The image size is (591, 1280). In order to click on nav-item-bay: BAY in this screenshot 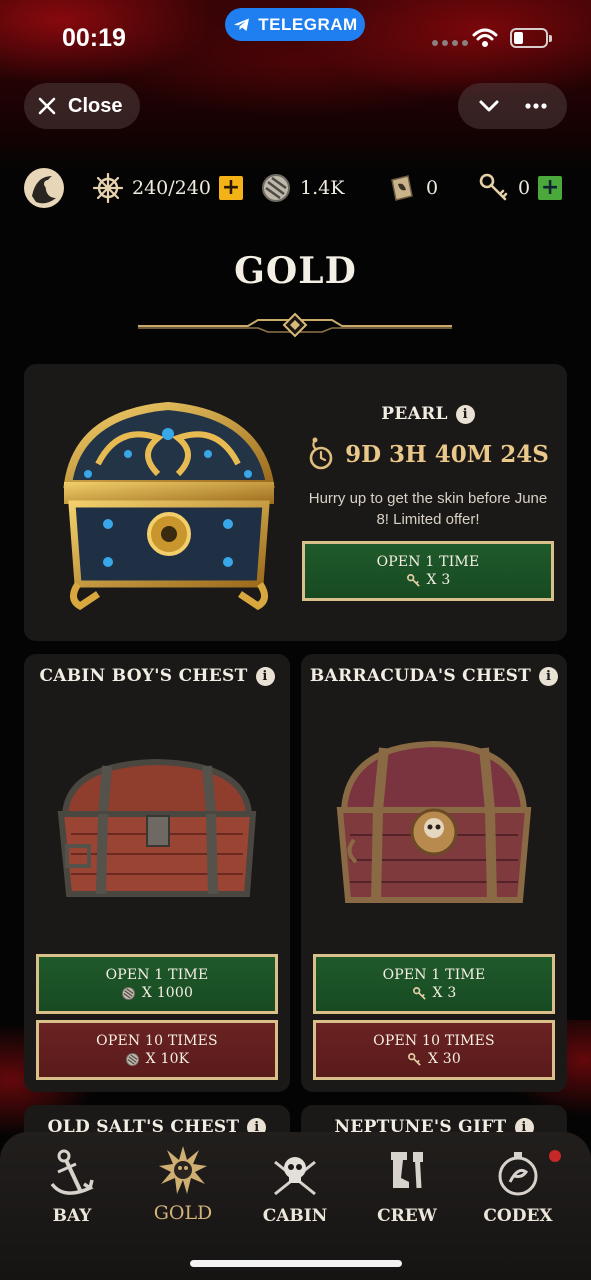, I will do `click(72, 1187)`.